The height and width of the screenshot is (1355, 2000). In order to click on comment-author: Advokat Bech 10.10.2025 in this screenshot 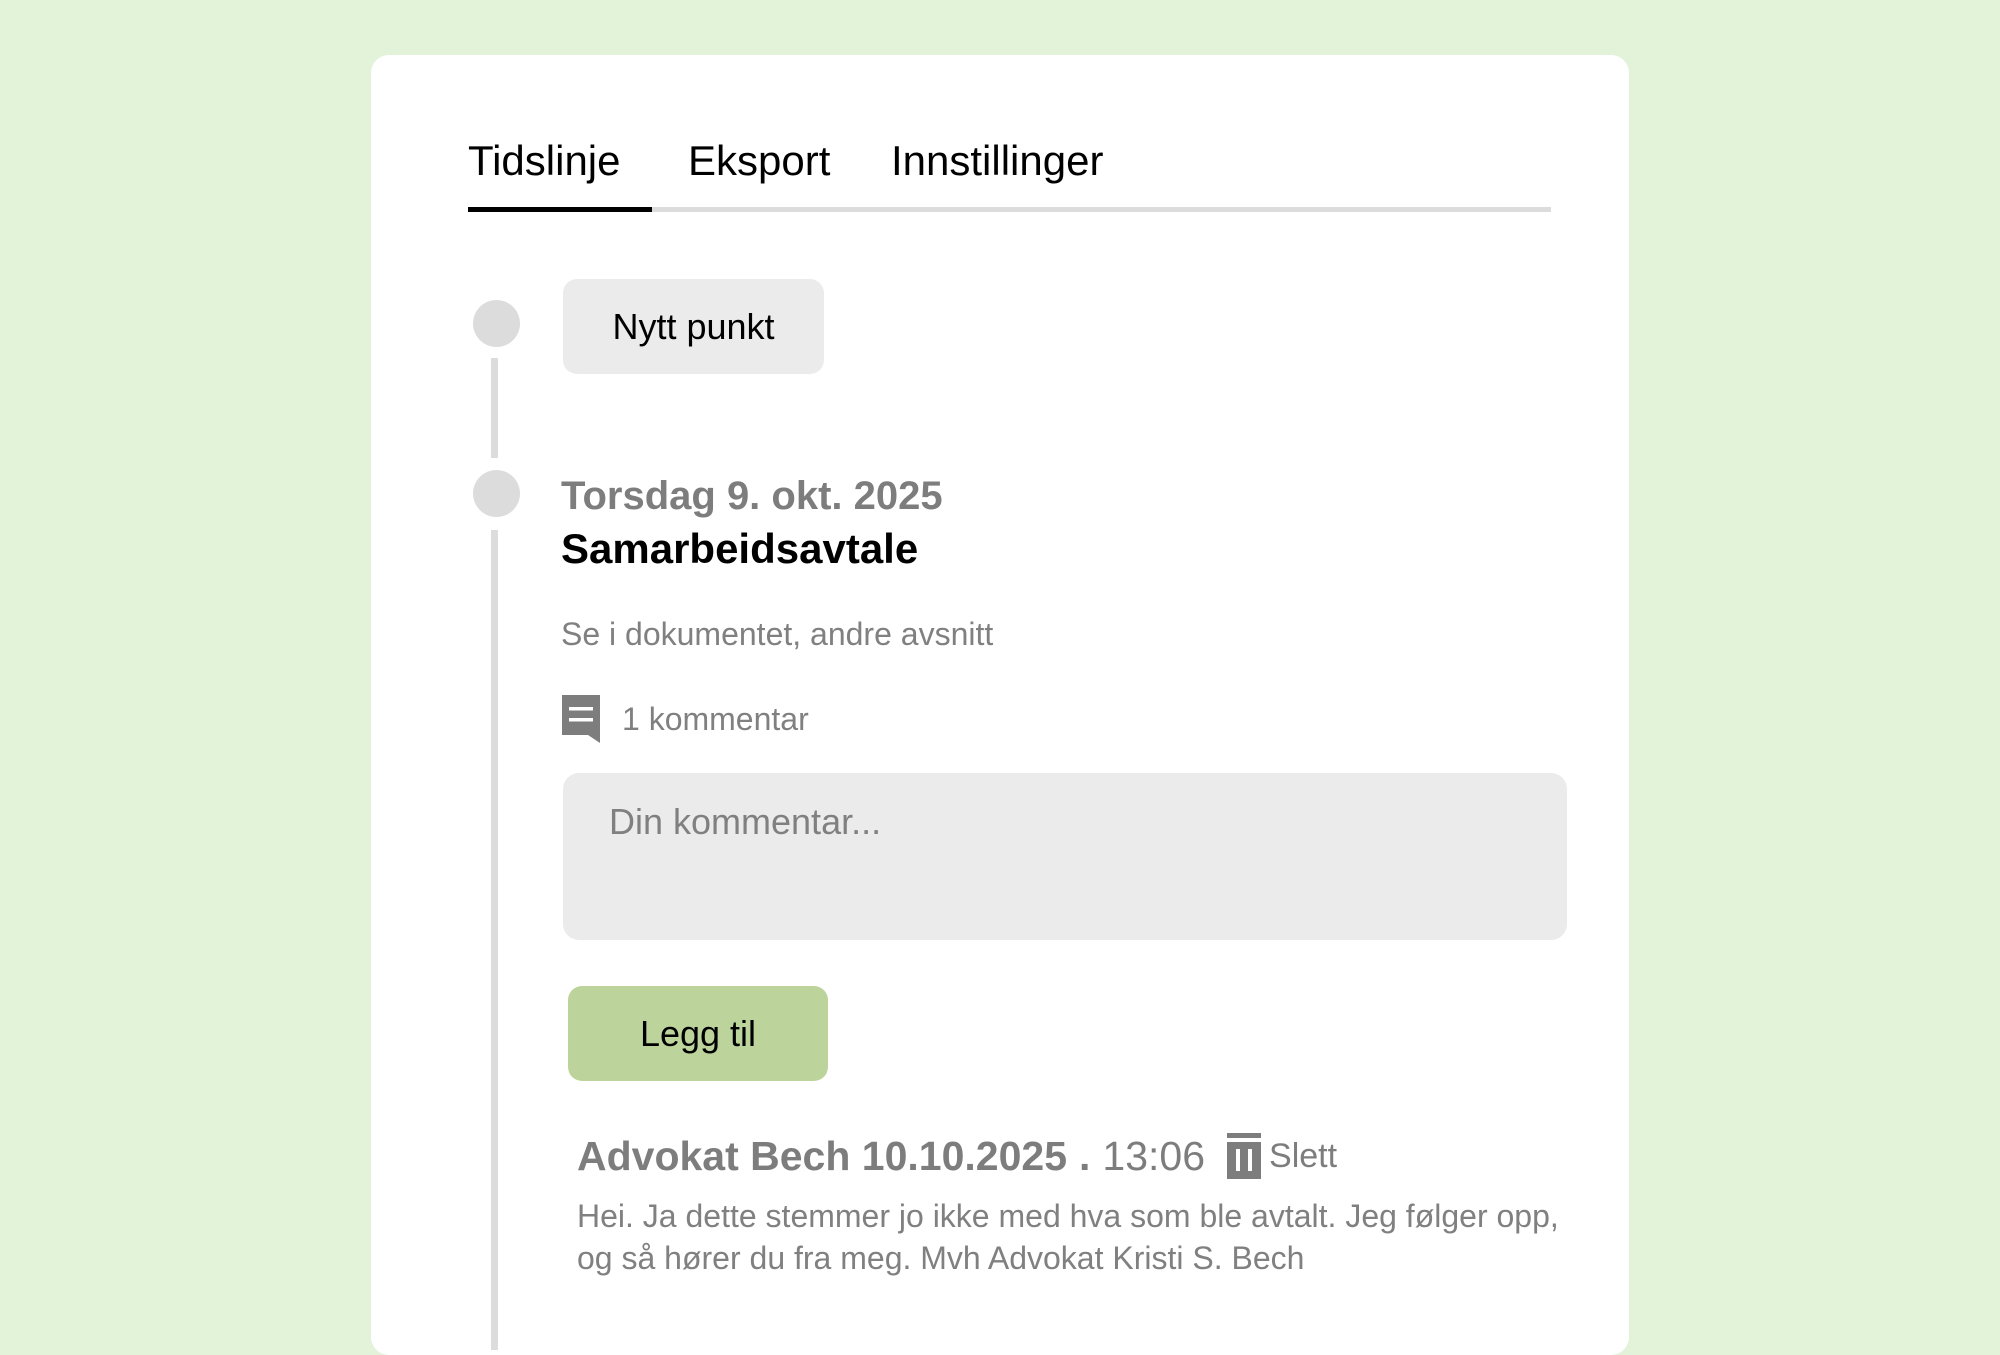, I will do `click(822, 1155)`.